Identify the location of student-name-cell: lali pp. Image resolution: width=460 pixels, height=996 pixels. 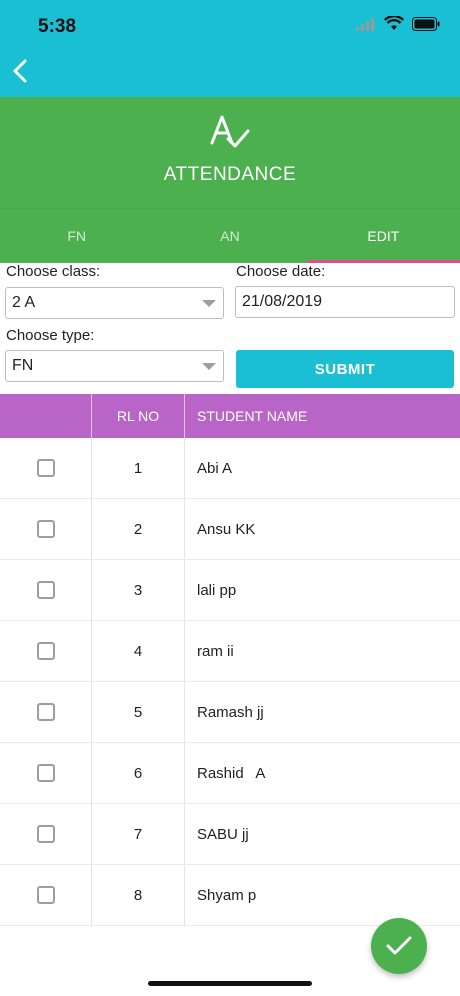
(217, 590).